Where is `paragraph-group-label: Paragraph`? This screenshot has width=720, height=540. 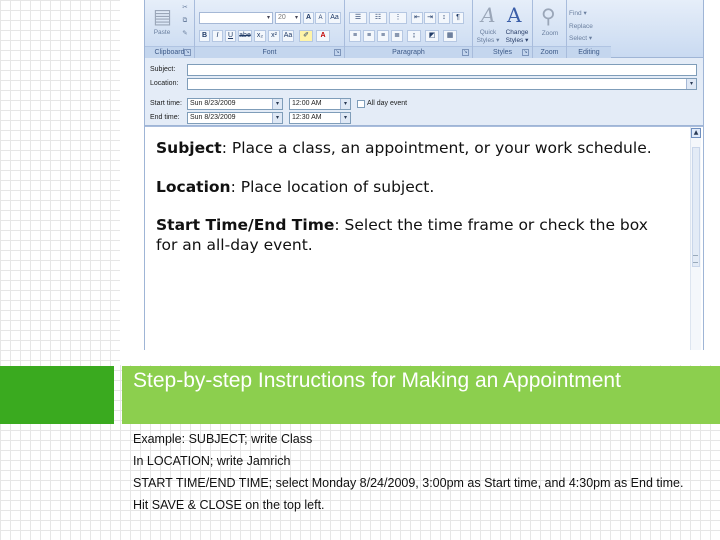 paragraph-group-label: Paragraph is located at coordinates (408, 52).